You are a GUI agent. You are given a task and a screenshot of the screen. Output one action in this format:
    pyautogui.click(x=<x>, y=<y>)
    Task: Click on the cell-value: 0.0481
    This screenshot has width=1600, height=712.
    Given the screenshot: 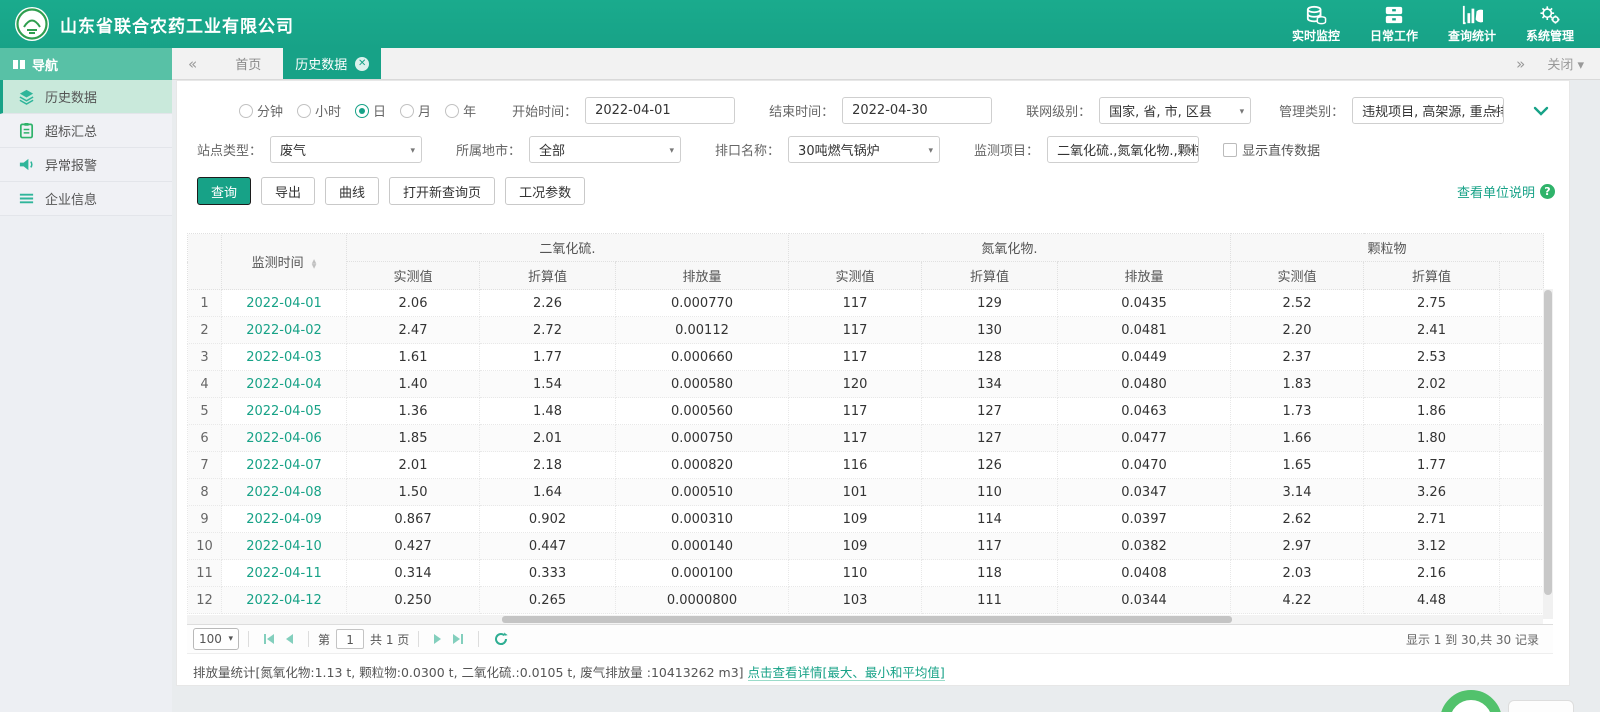 What is the action you would take?
    pyautogui.click(x=1144, y=330)
    